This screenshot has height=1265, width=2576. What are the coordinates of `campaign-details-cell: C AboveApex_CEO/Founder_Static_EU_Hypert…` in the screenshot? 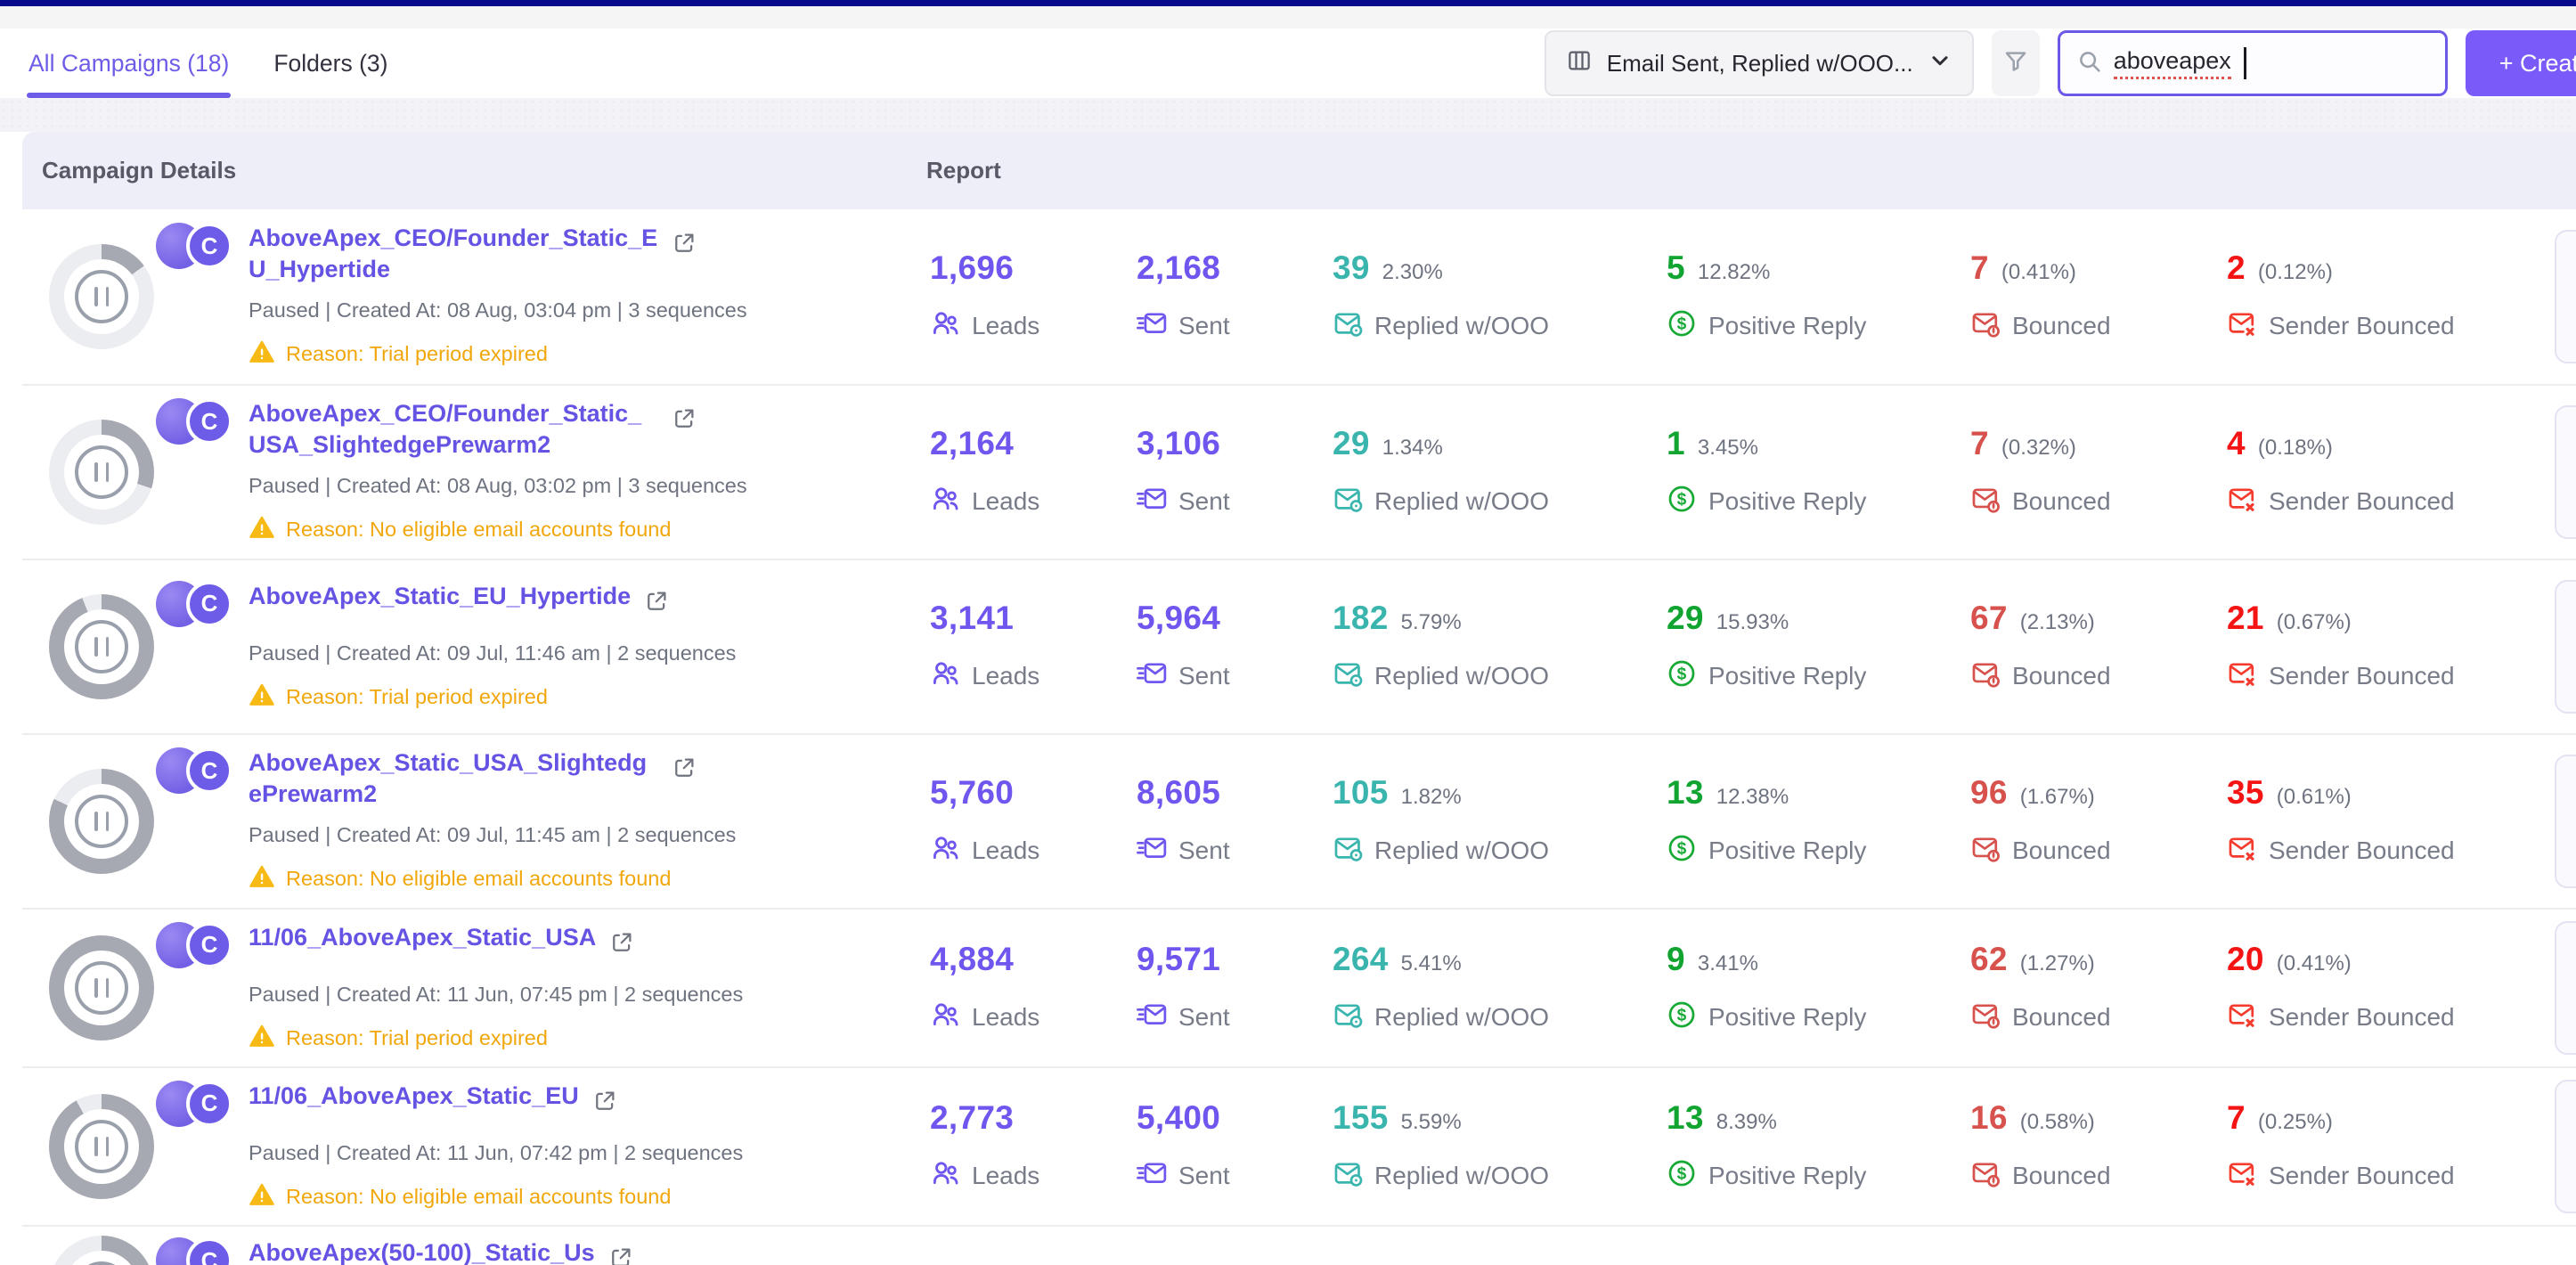 It's located at (543, 296).